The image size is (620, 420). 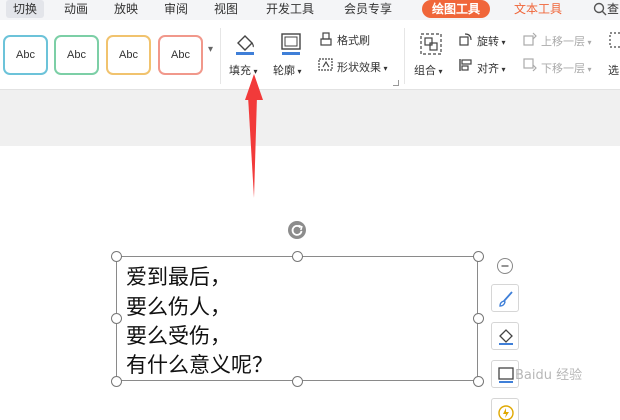 I want to click on tab-animation: 动画, so click(x=76, y=9).